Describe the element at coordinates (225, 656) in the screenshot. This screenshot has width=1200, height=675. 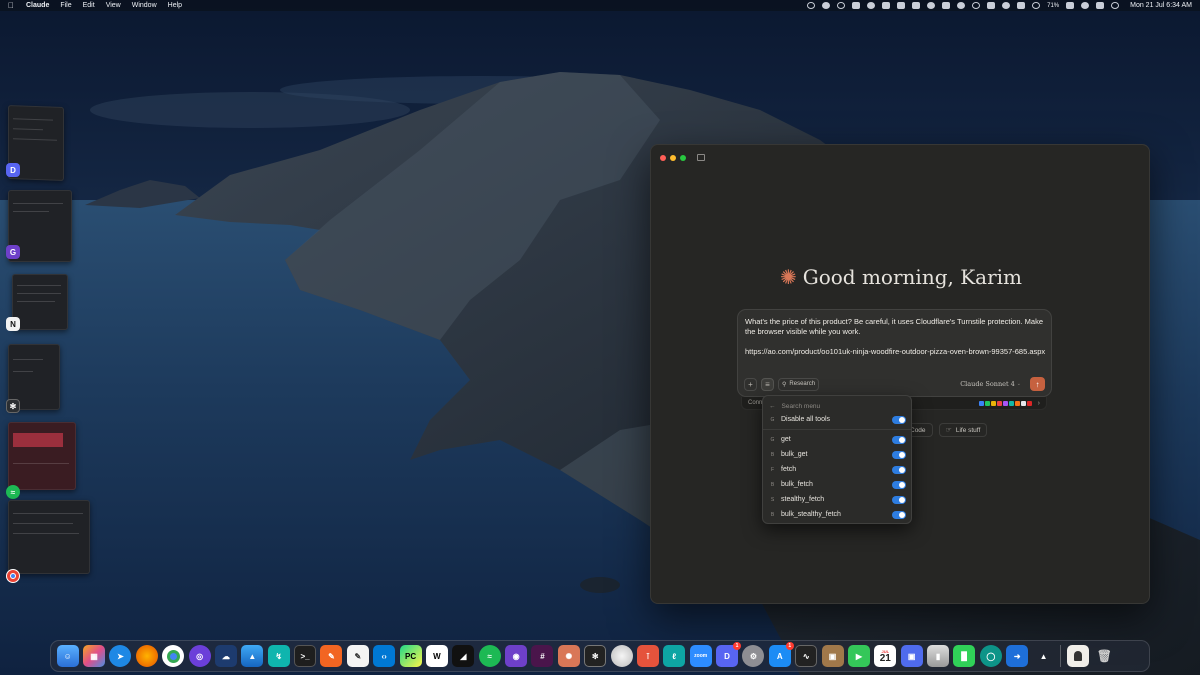
I see `cloud-app-icon: ☁` at that location.